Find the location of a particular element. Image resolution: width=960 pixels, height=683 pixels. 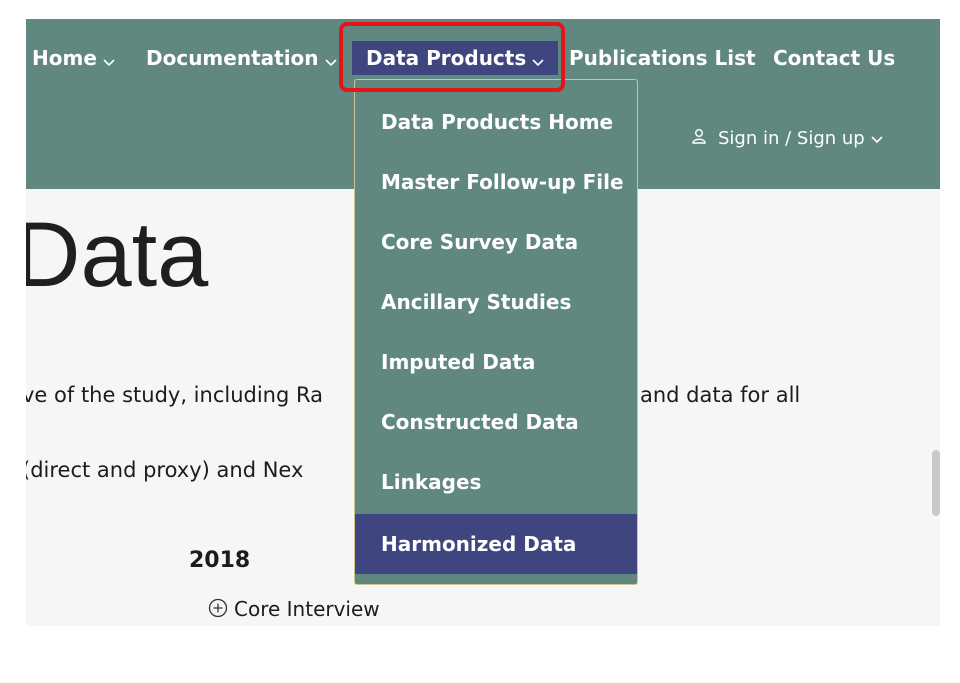

sign-in-label: Sign in / Sign up is located at coordinates (791, 138).